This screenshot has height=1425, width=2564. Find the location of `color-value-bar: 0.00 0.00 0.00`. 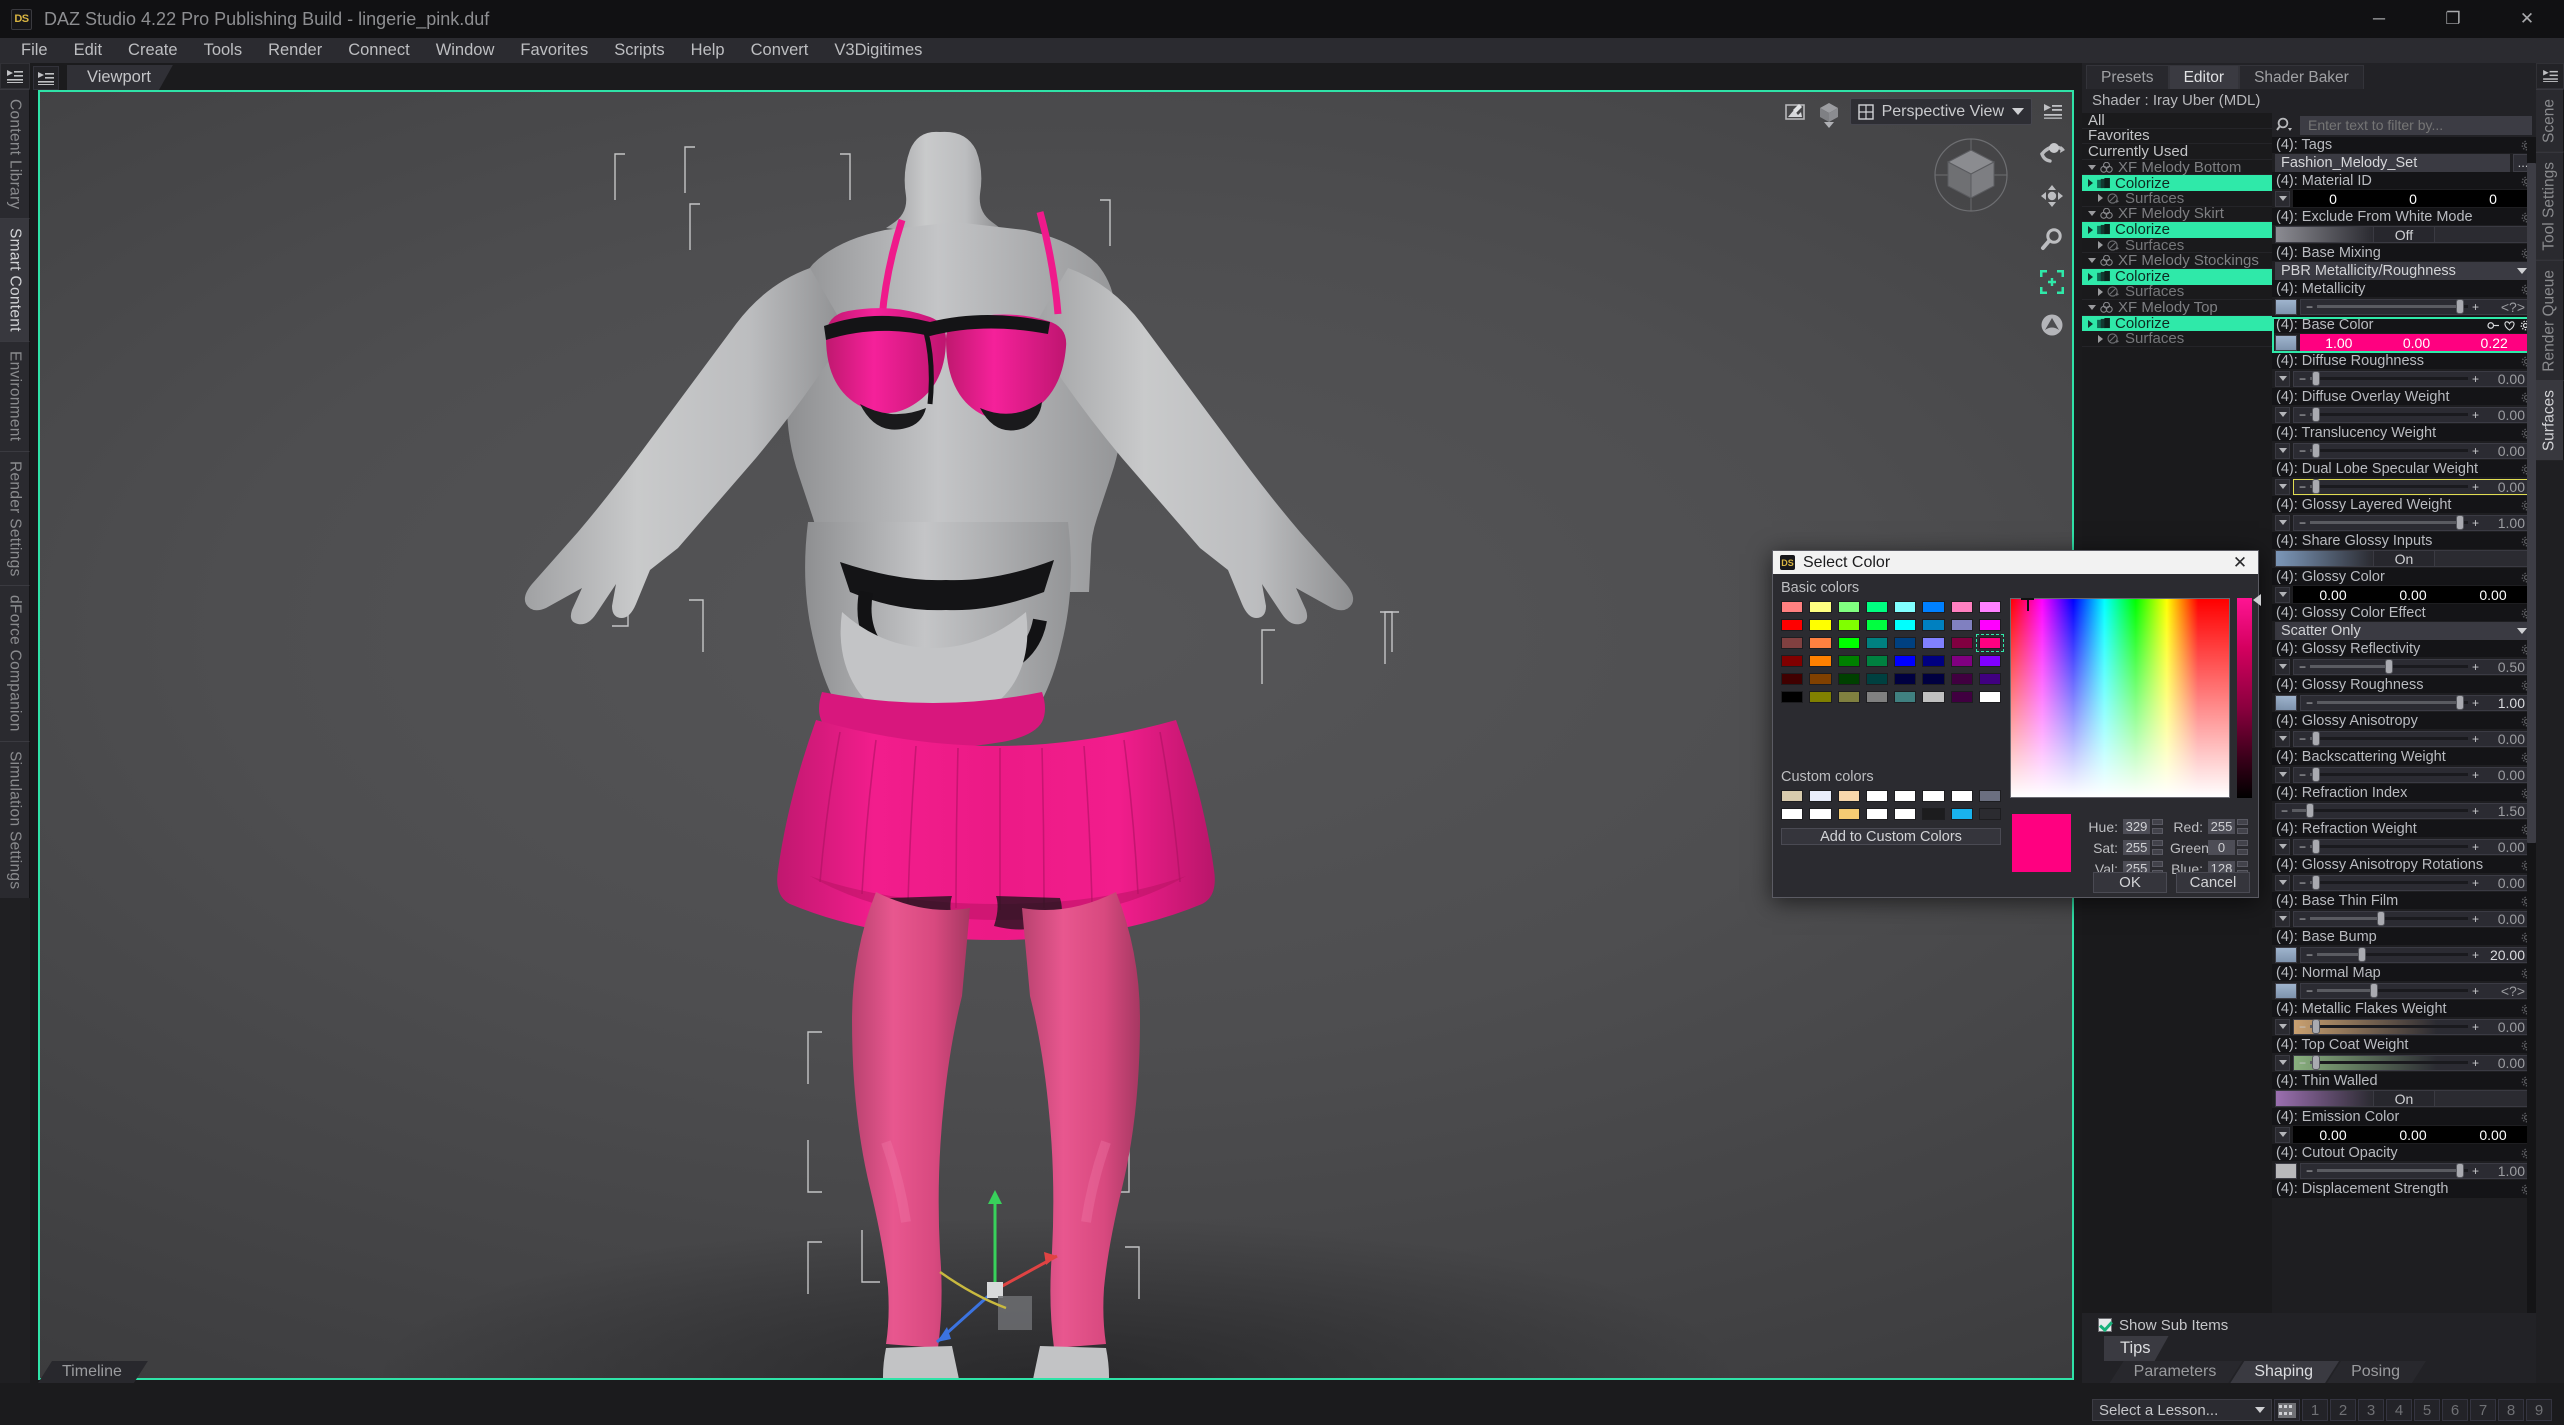

color-value-bar: 0.00 0.00 0.00 is located at coordinates (2413, 1134).